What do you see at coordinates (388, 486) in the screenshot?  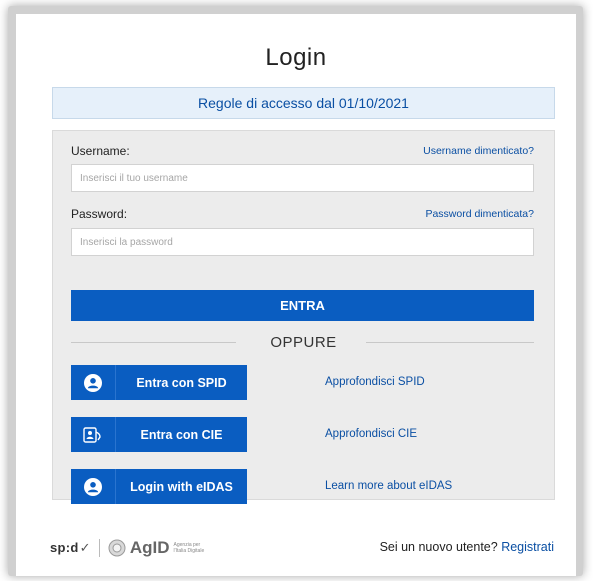 I see `learn-more-eidas-link: Learn more about eIDAS` at bounding box center [388, 486].